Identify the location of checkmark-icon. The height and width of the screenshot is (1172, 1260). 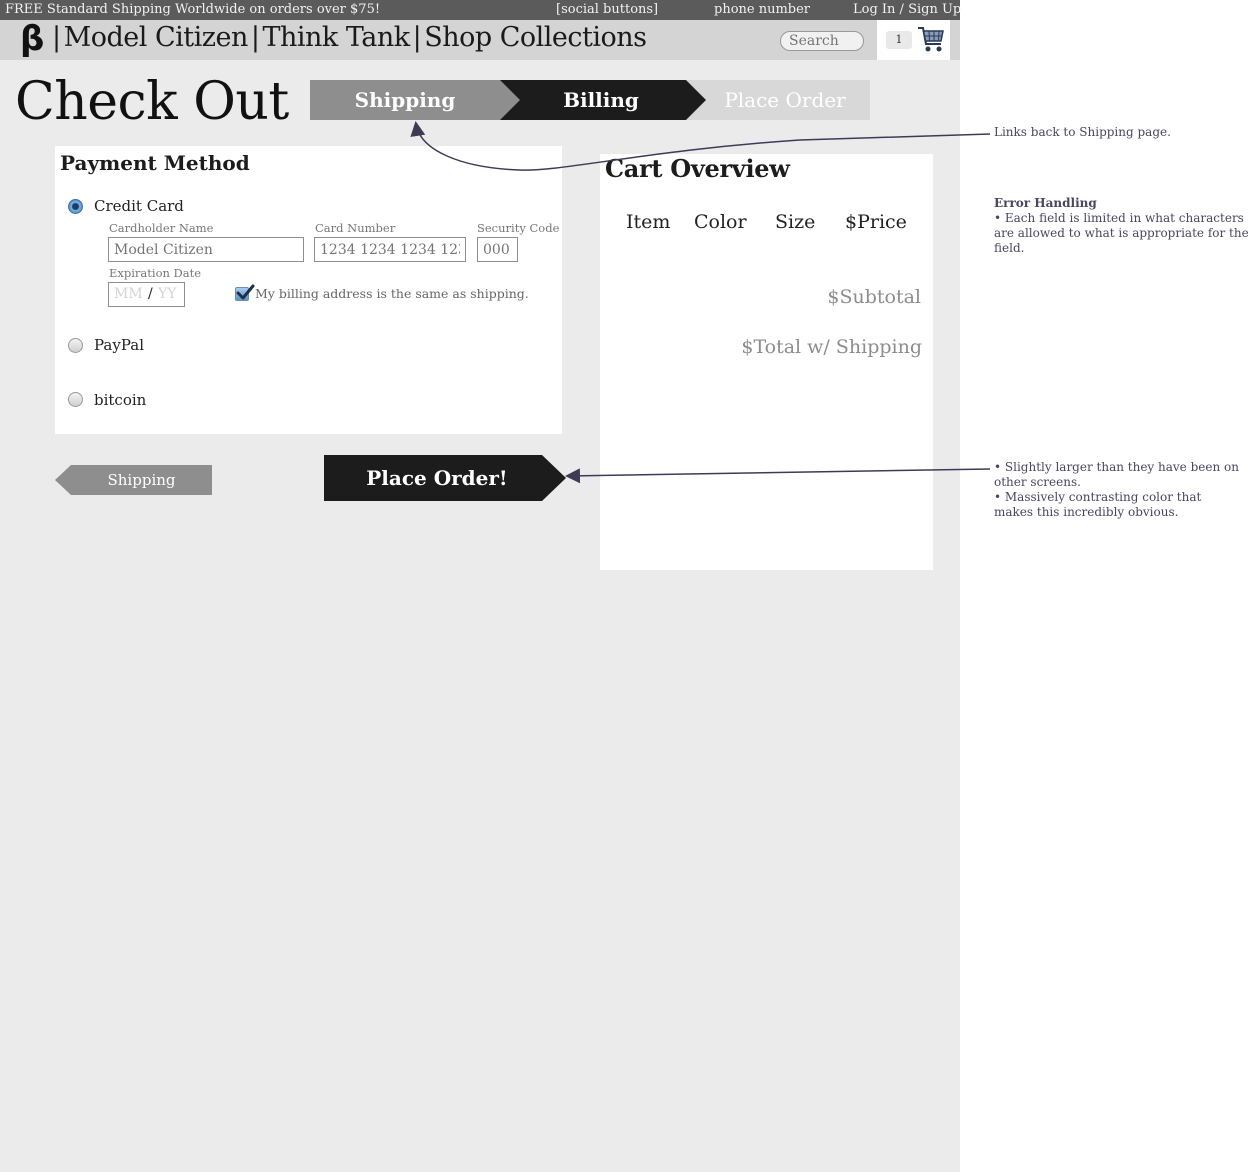
(245, 292).